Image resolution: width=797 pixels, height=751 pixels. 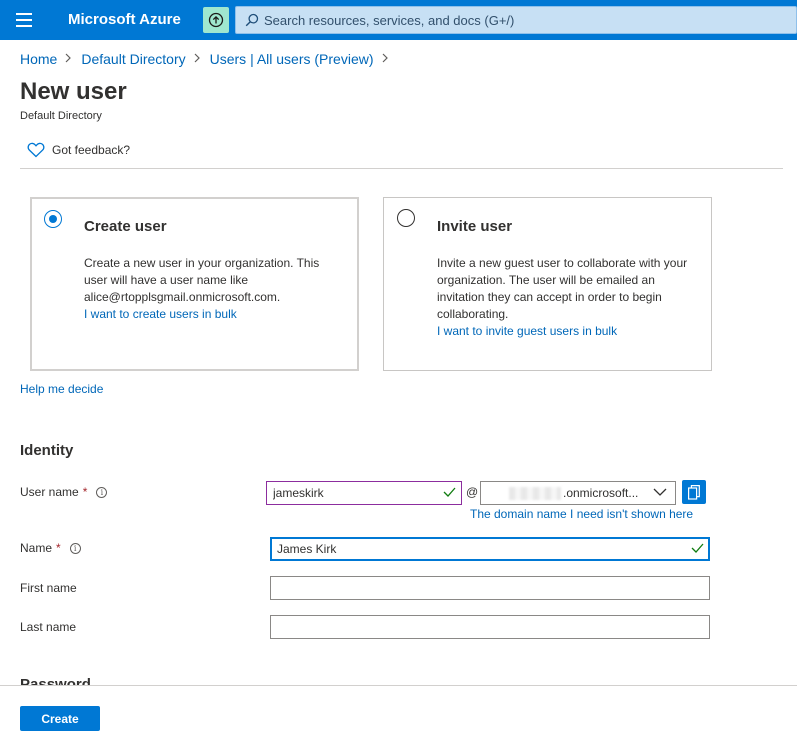 I want to click on first-name-input, so click(x=490, y=588).